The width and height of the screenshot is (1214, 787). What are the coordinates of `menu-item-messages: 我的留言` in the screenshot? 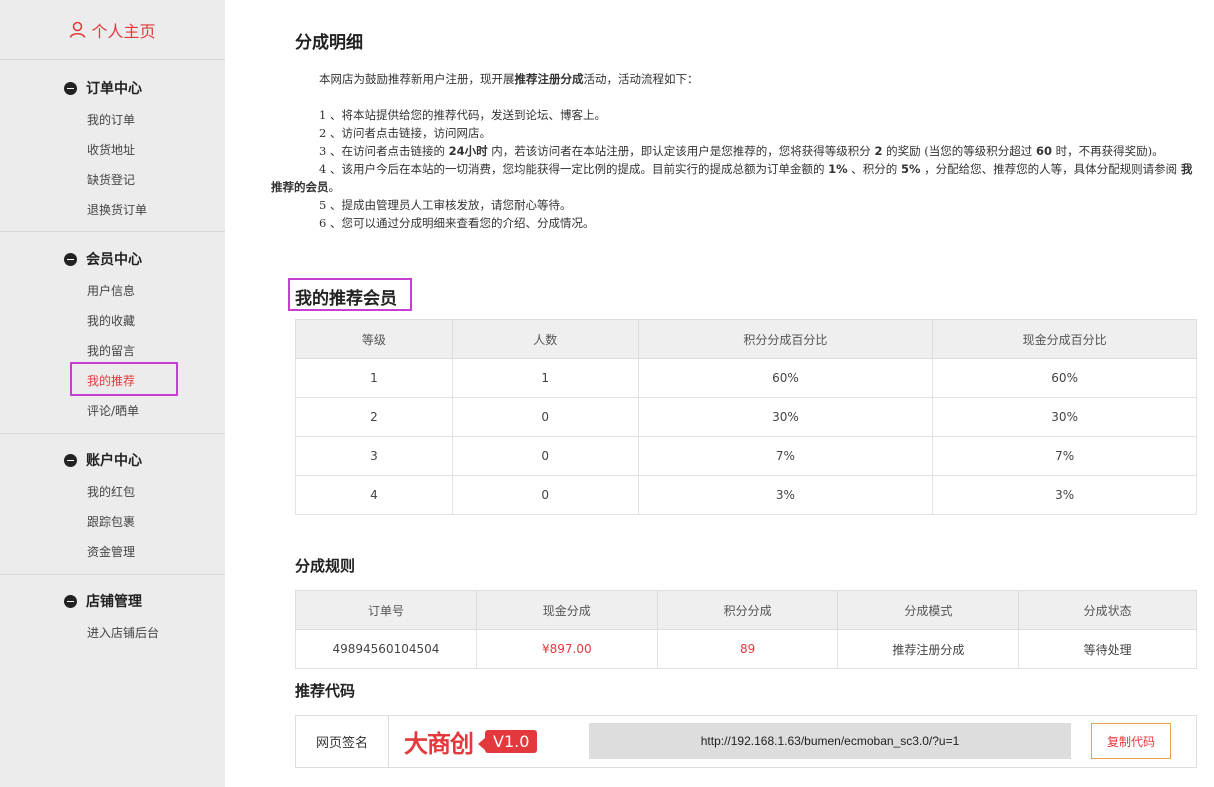 It's located at (111, 350).